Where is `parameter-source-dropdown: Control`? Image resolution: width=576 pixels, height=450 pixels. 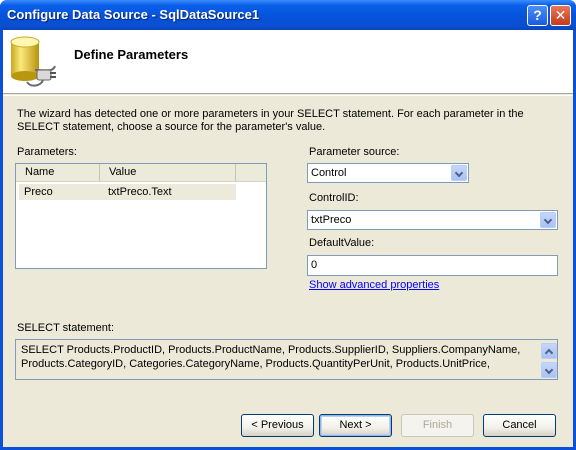 parameter-source-dropdown: Control is located at coordinates (388, 173).